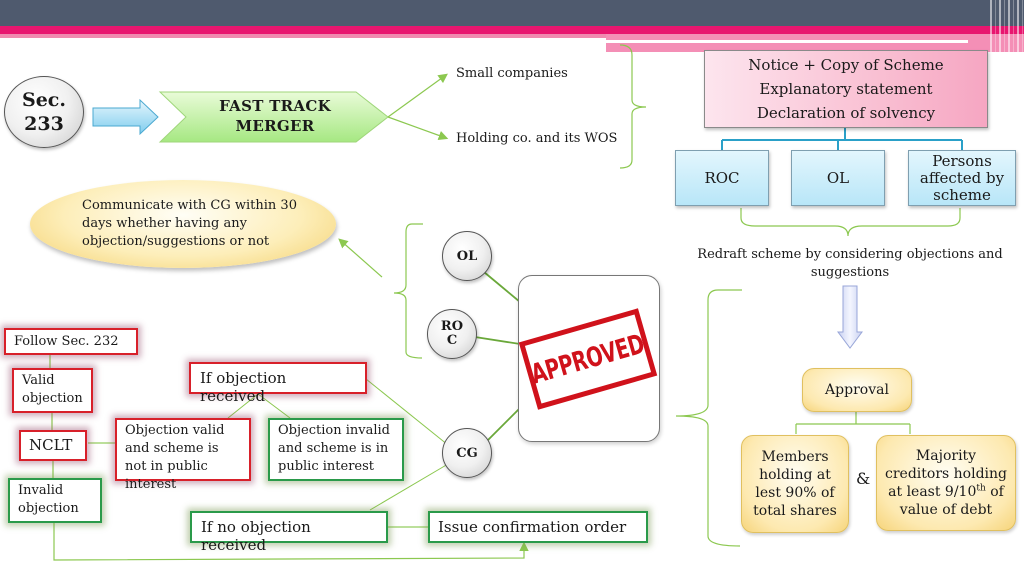 The height and width of the screenshot is (576, 1024). I want to click on section-number: 233, so click(44, 124).